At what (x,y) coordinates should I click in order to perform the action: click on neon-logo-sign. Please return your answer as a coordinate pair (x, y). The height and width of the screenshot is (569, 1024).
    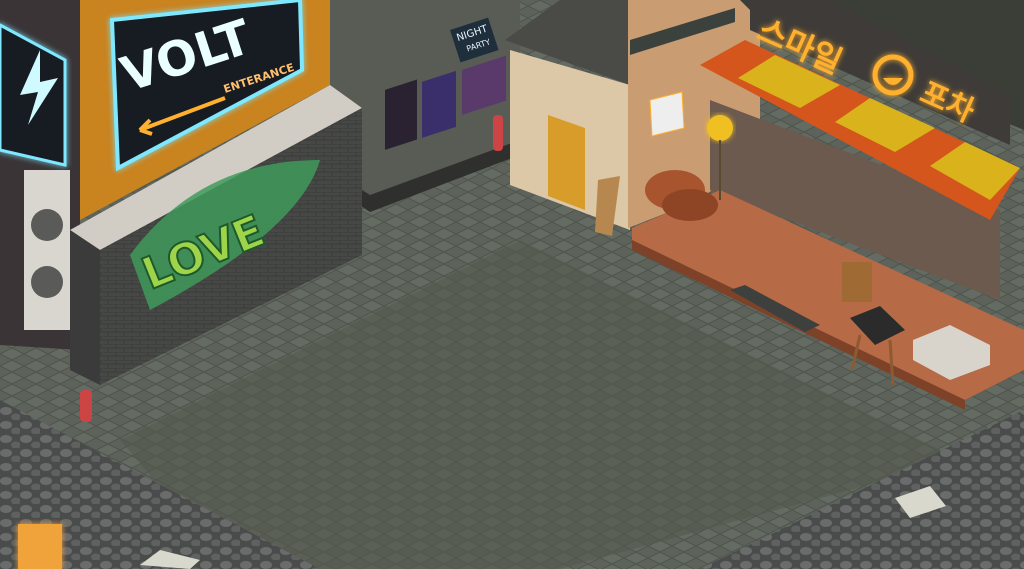
    Looking at the image, I should click on (667, 114).